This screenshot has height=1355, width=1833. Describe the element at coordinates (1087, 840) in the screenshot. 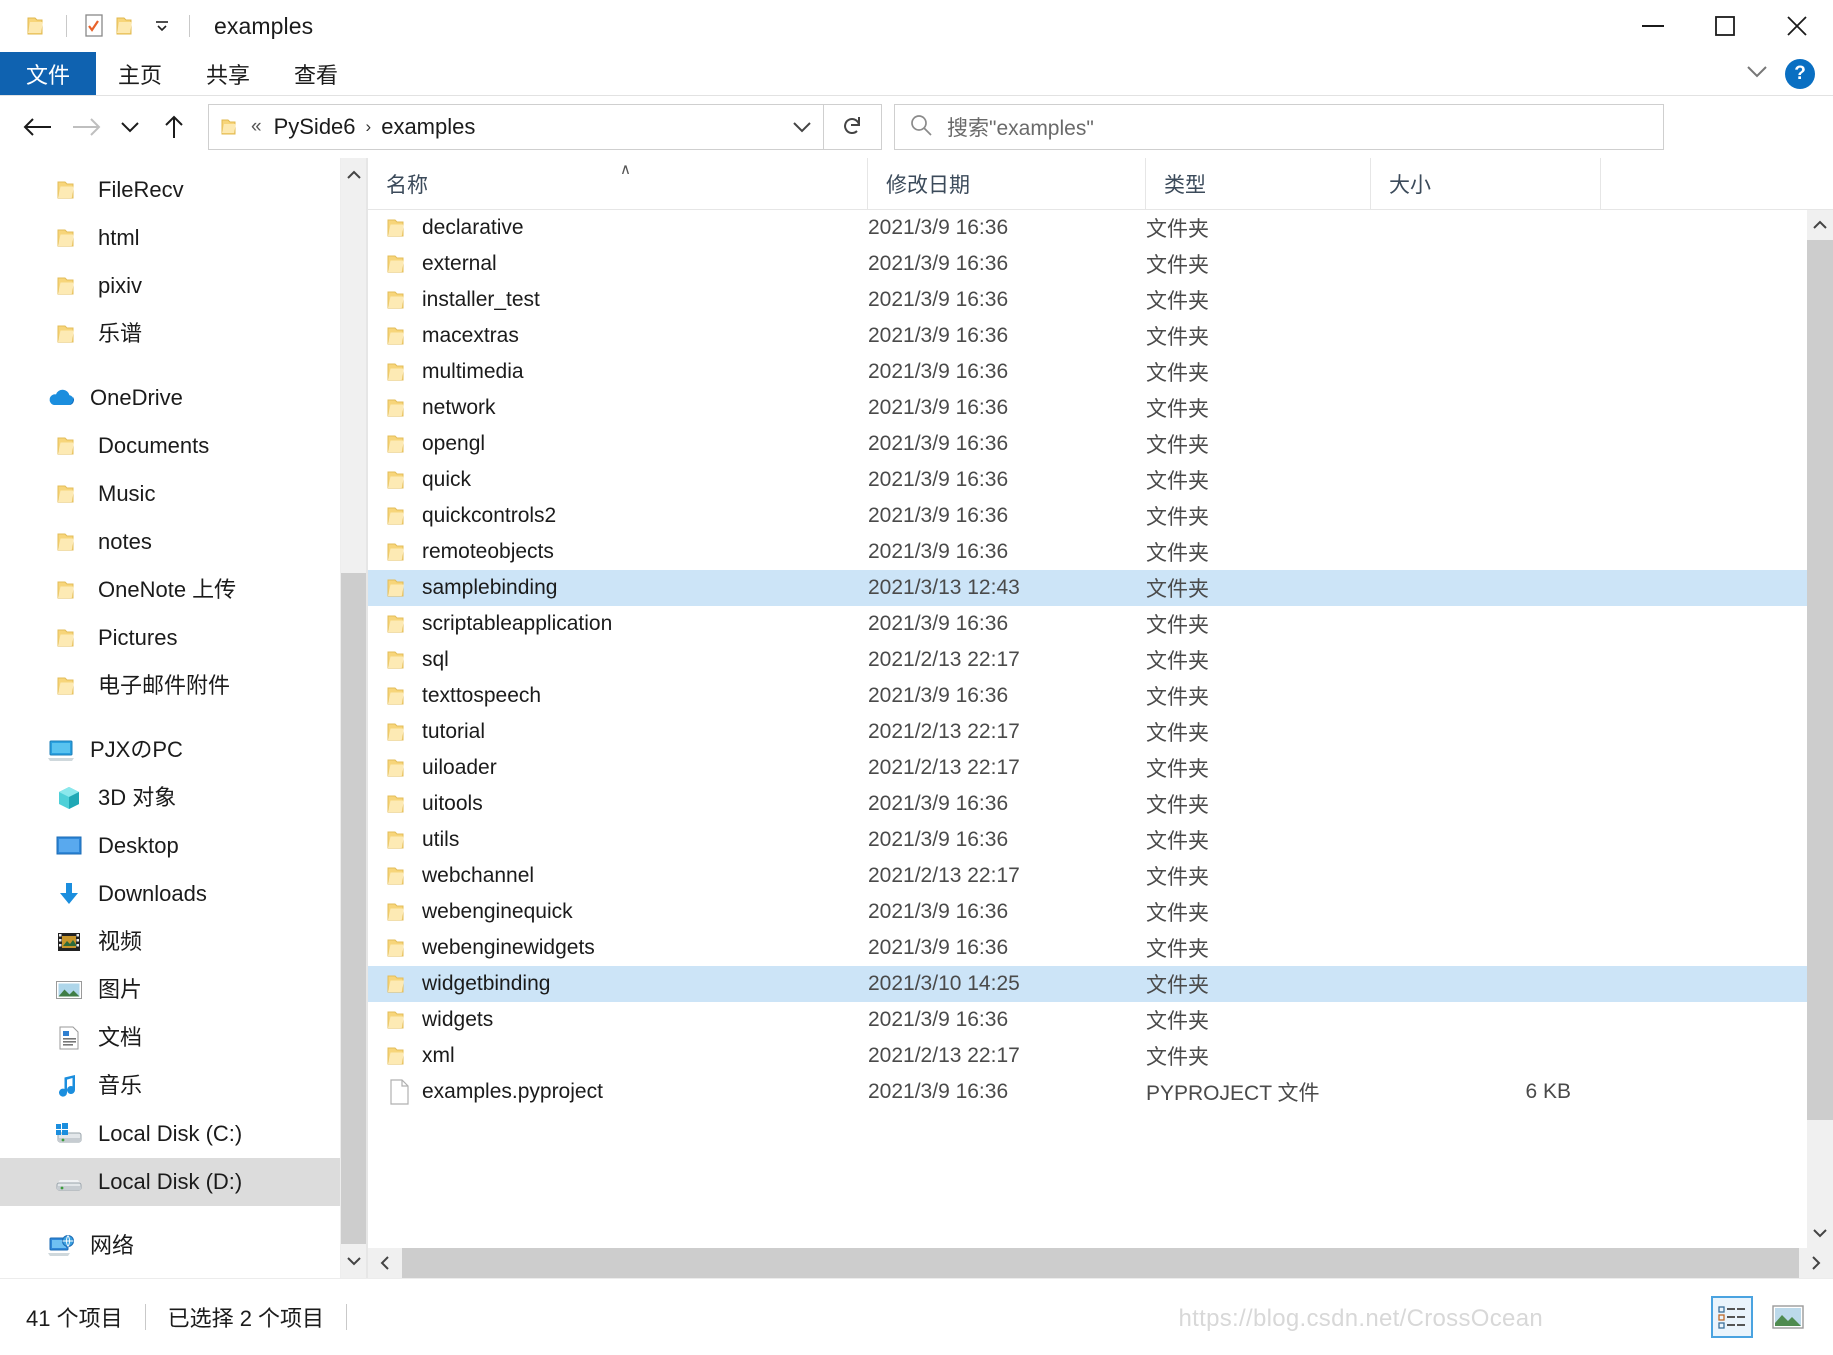

I see `table-row: utils 2021/3/9 16:36 文件夹` at that location.